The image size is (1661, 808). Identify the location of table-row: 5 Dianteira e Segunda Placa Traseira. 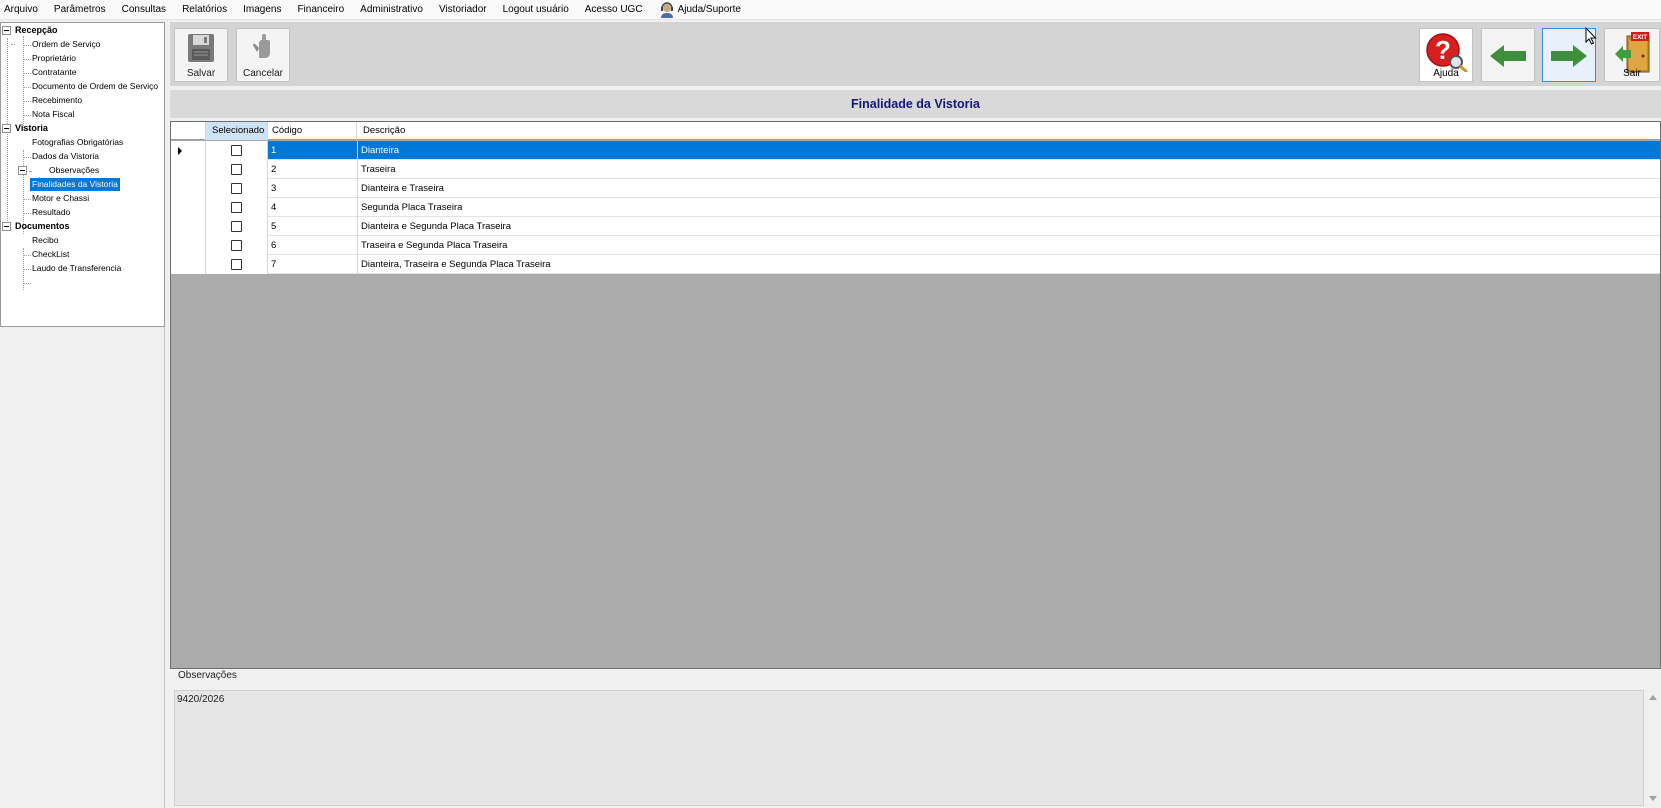
(915, 226).